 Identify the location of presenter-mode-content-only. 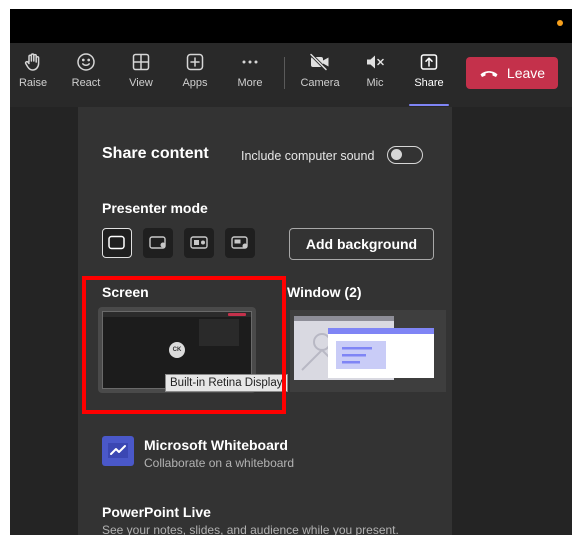
(117, 243).